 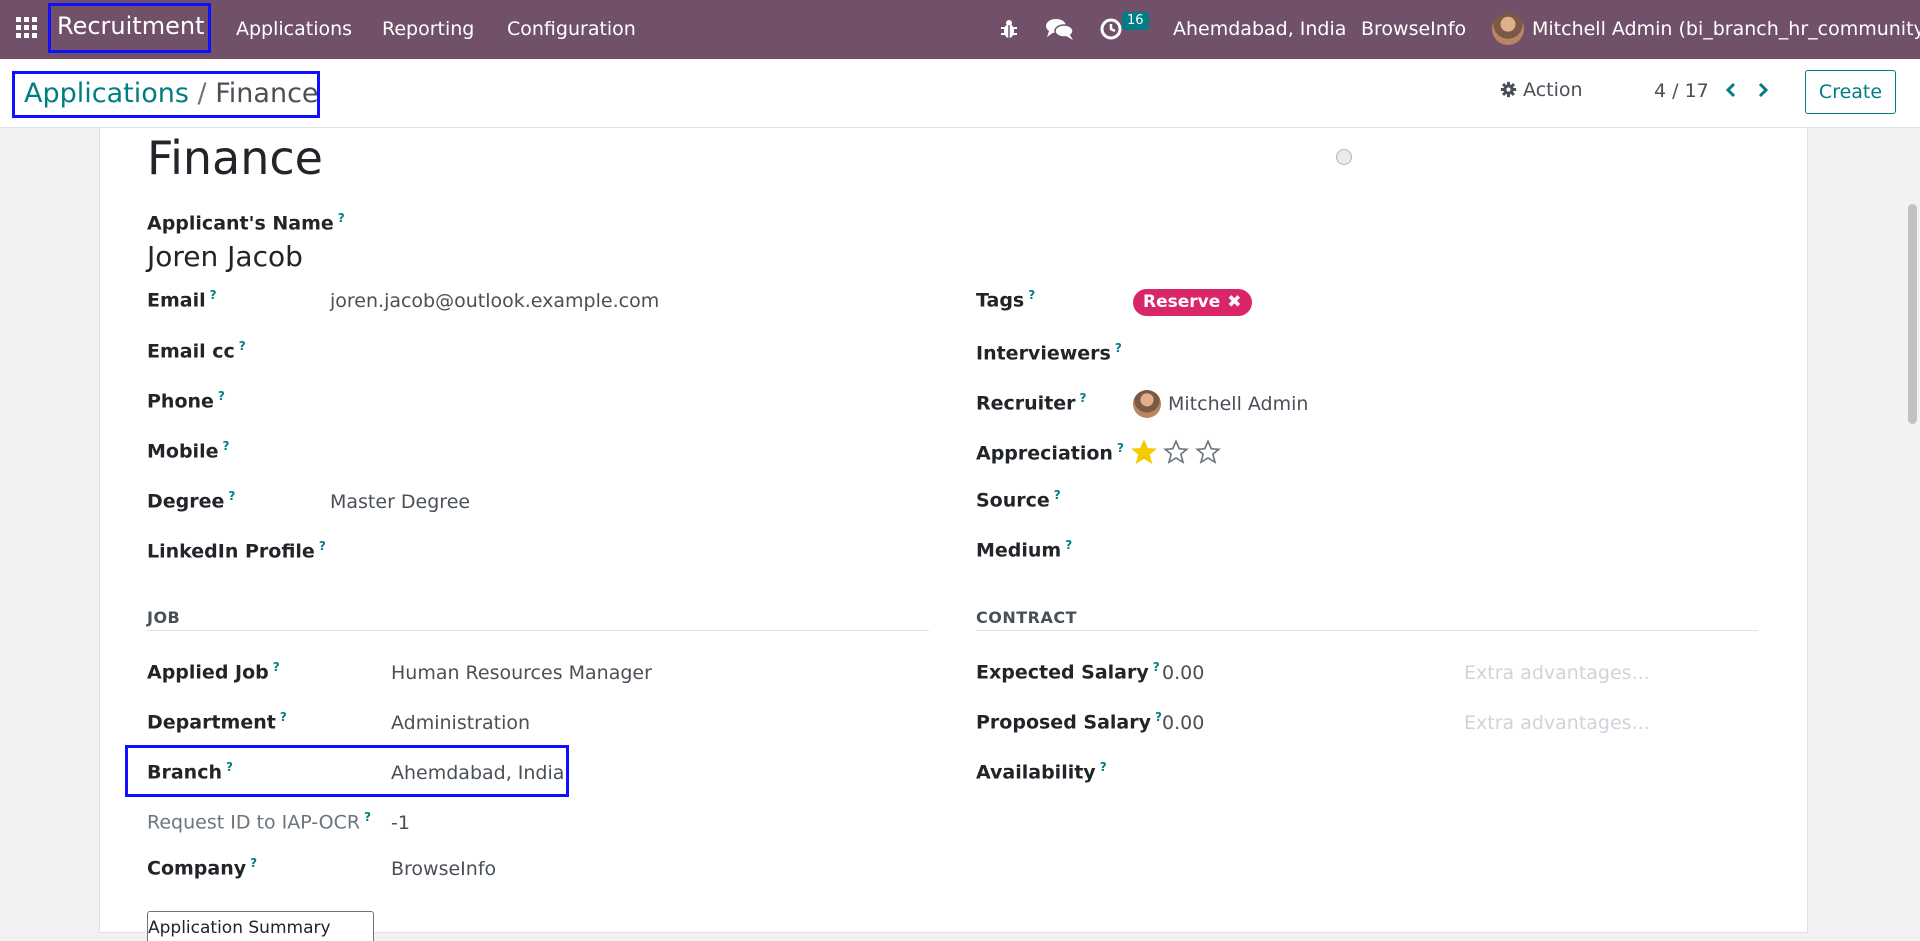 What do you see at coordinates (188, 451) in the screenshot?
I see `mobile-label: Mobile?` at bounding box center [188, 451].